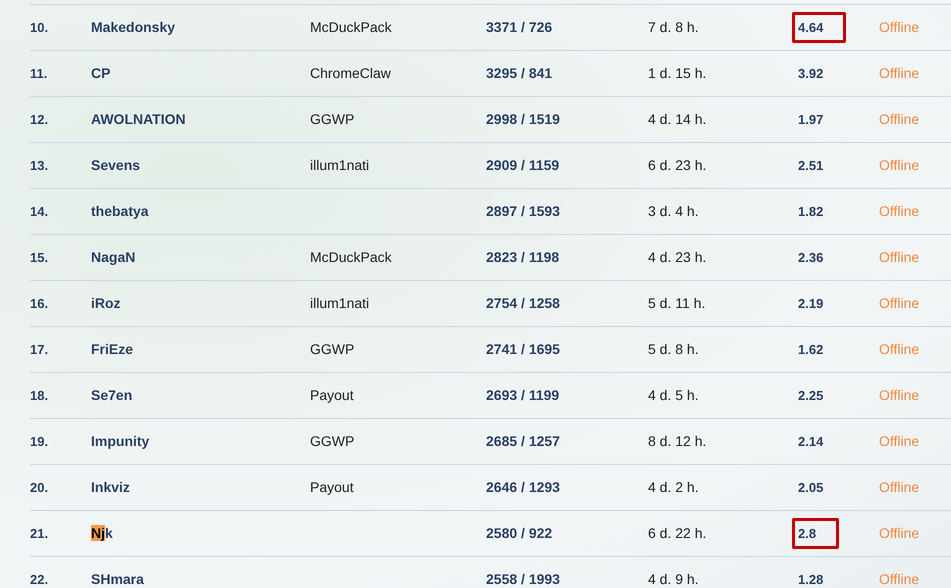 The height and width of the screenshot is (588, 951). What do you see at coordinates (39, 441) in the screenshot?
I see `rank-number: 19.` at bounding box center [39, 441].